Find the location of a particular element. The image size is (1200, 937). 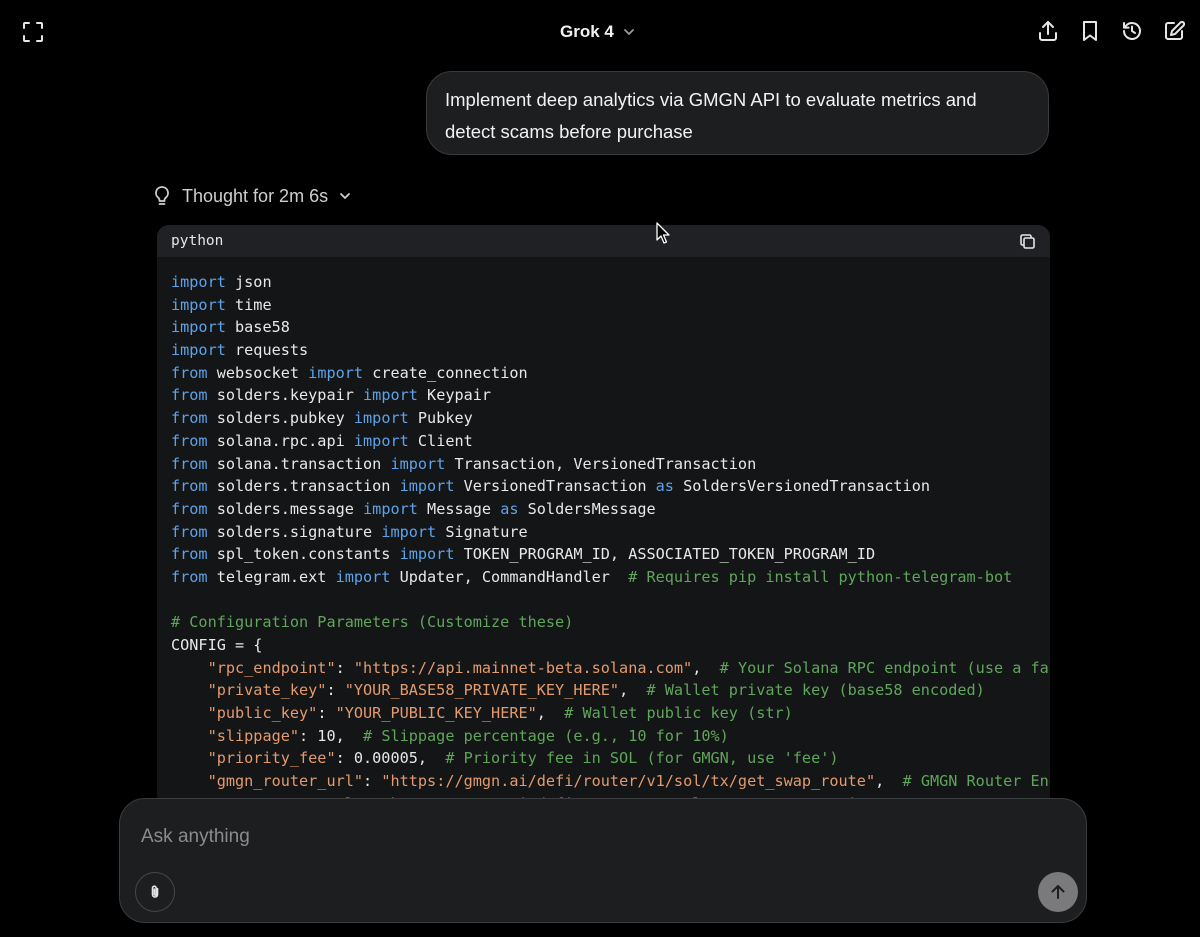

edit-icon is located at coordinates (1174, 31).